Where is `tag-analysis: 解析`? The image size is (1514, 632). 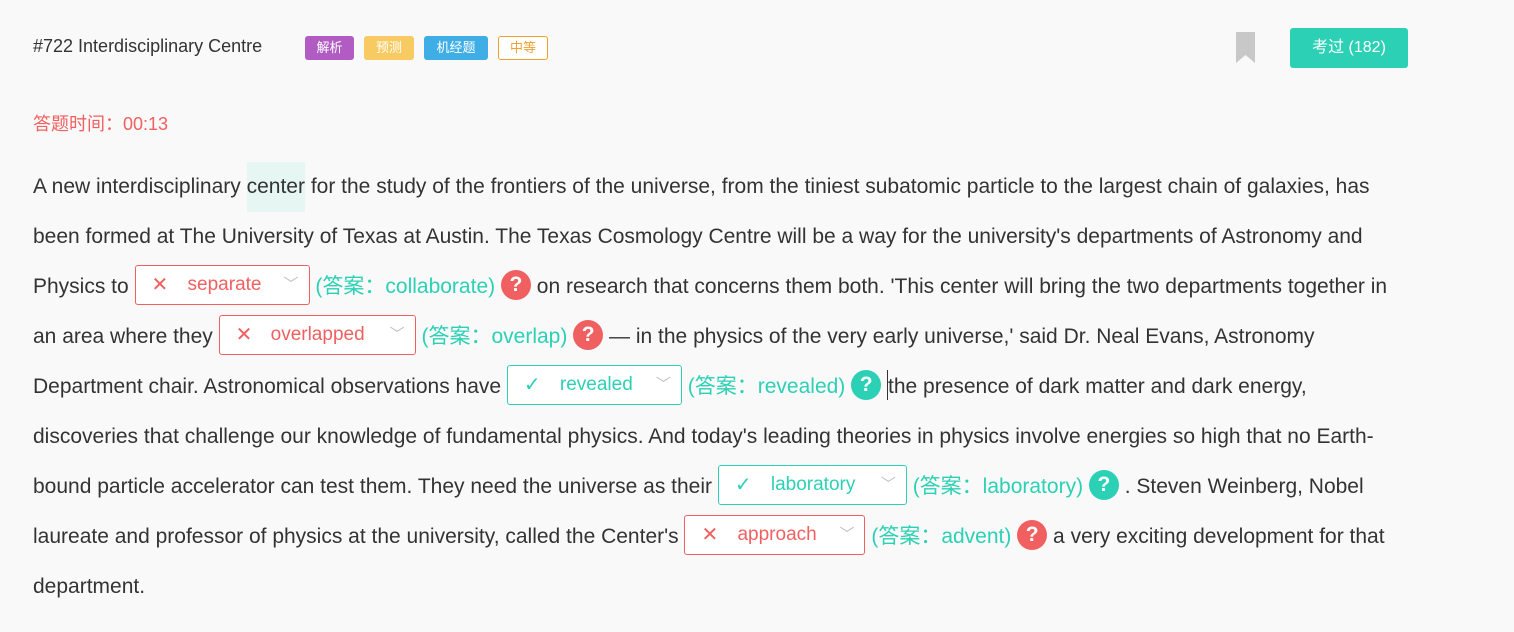 tag-analysis: 解析 is located at coordinates (329, 48).